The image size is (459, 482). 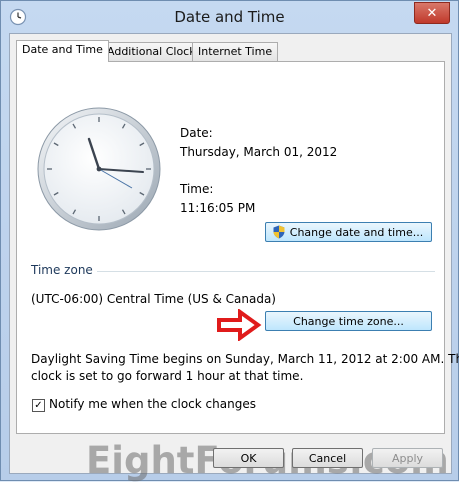 What do you see at coordinates (266, 271) in the screenshot?
I see `time-zone-separator` at bounding box center [266, 271].